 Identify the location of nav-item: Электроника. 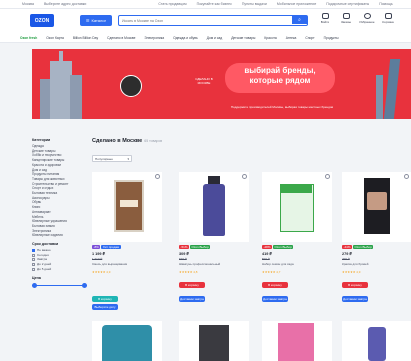
(154, 38).